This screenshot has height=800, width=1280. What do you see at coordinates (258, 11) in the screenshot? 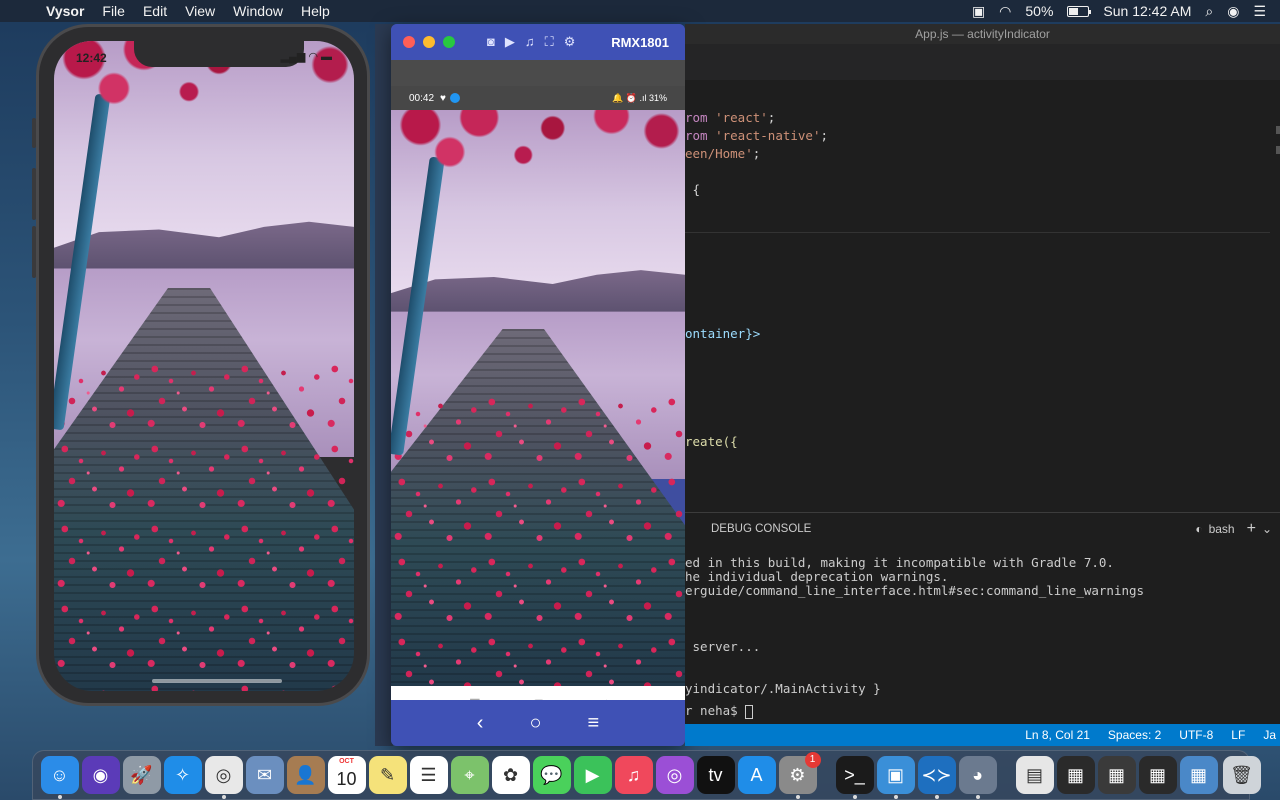
I see `menu-window: Window` at bounding box center [258, 11].